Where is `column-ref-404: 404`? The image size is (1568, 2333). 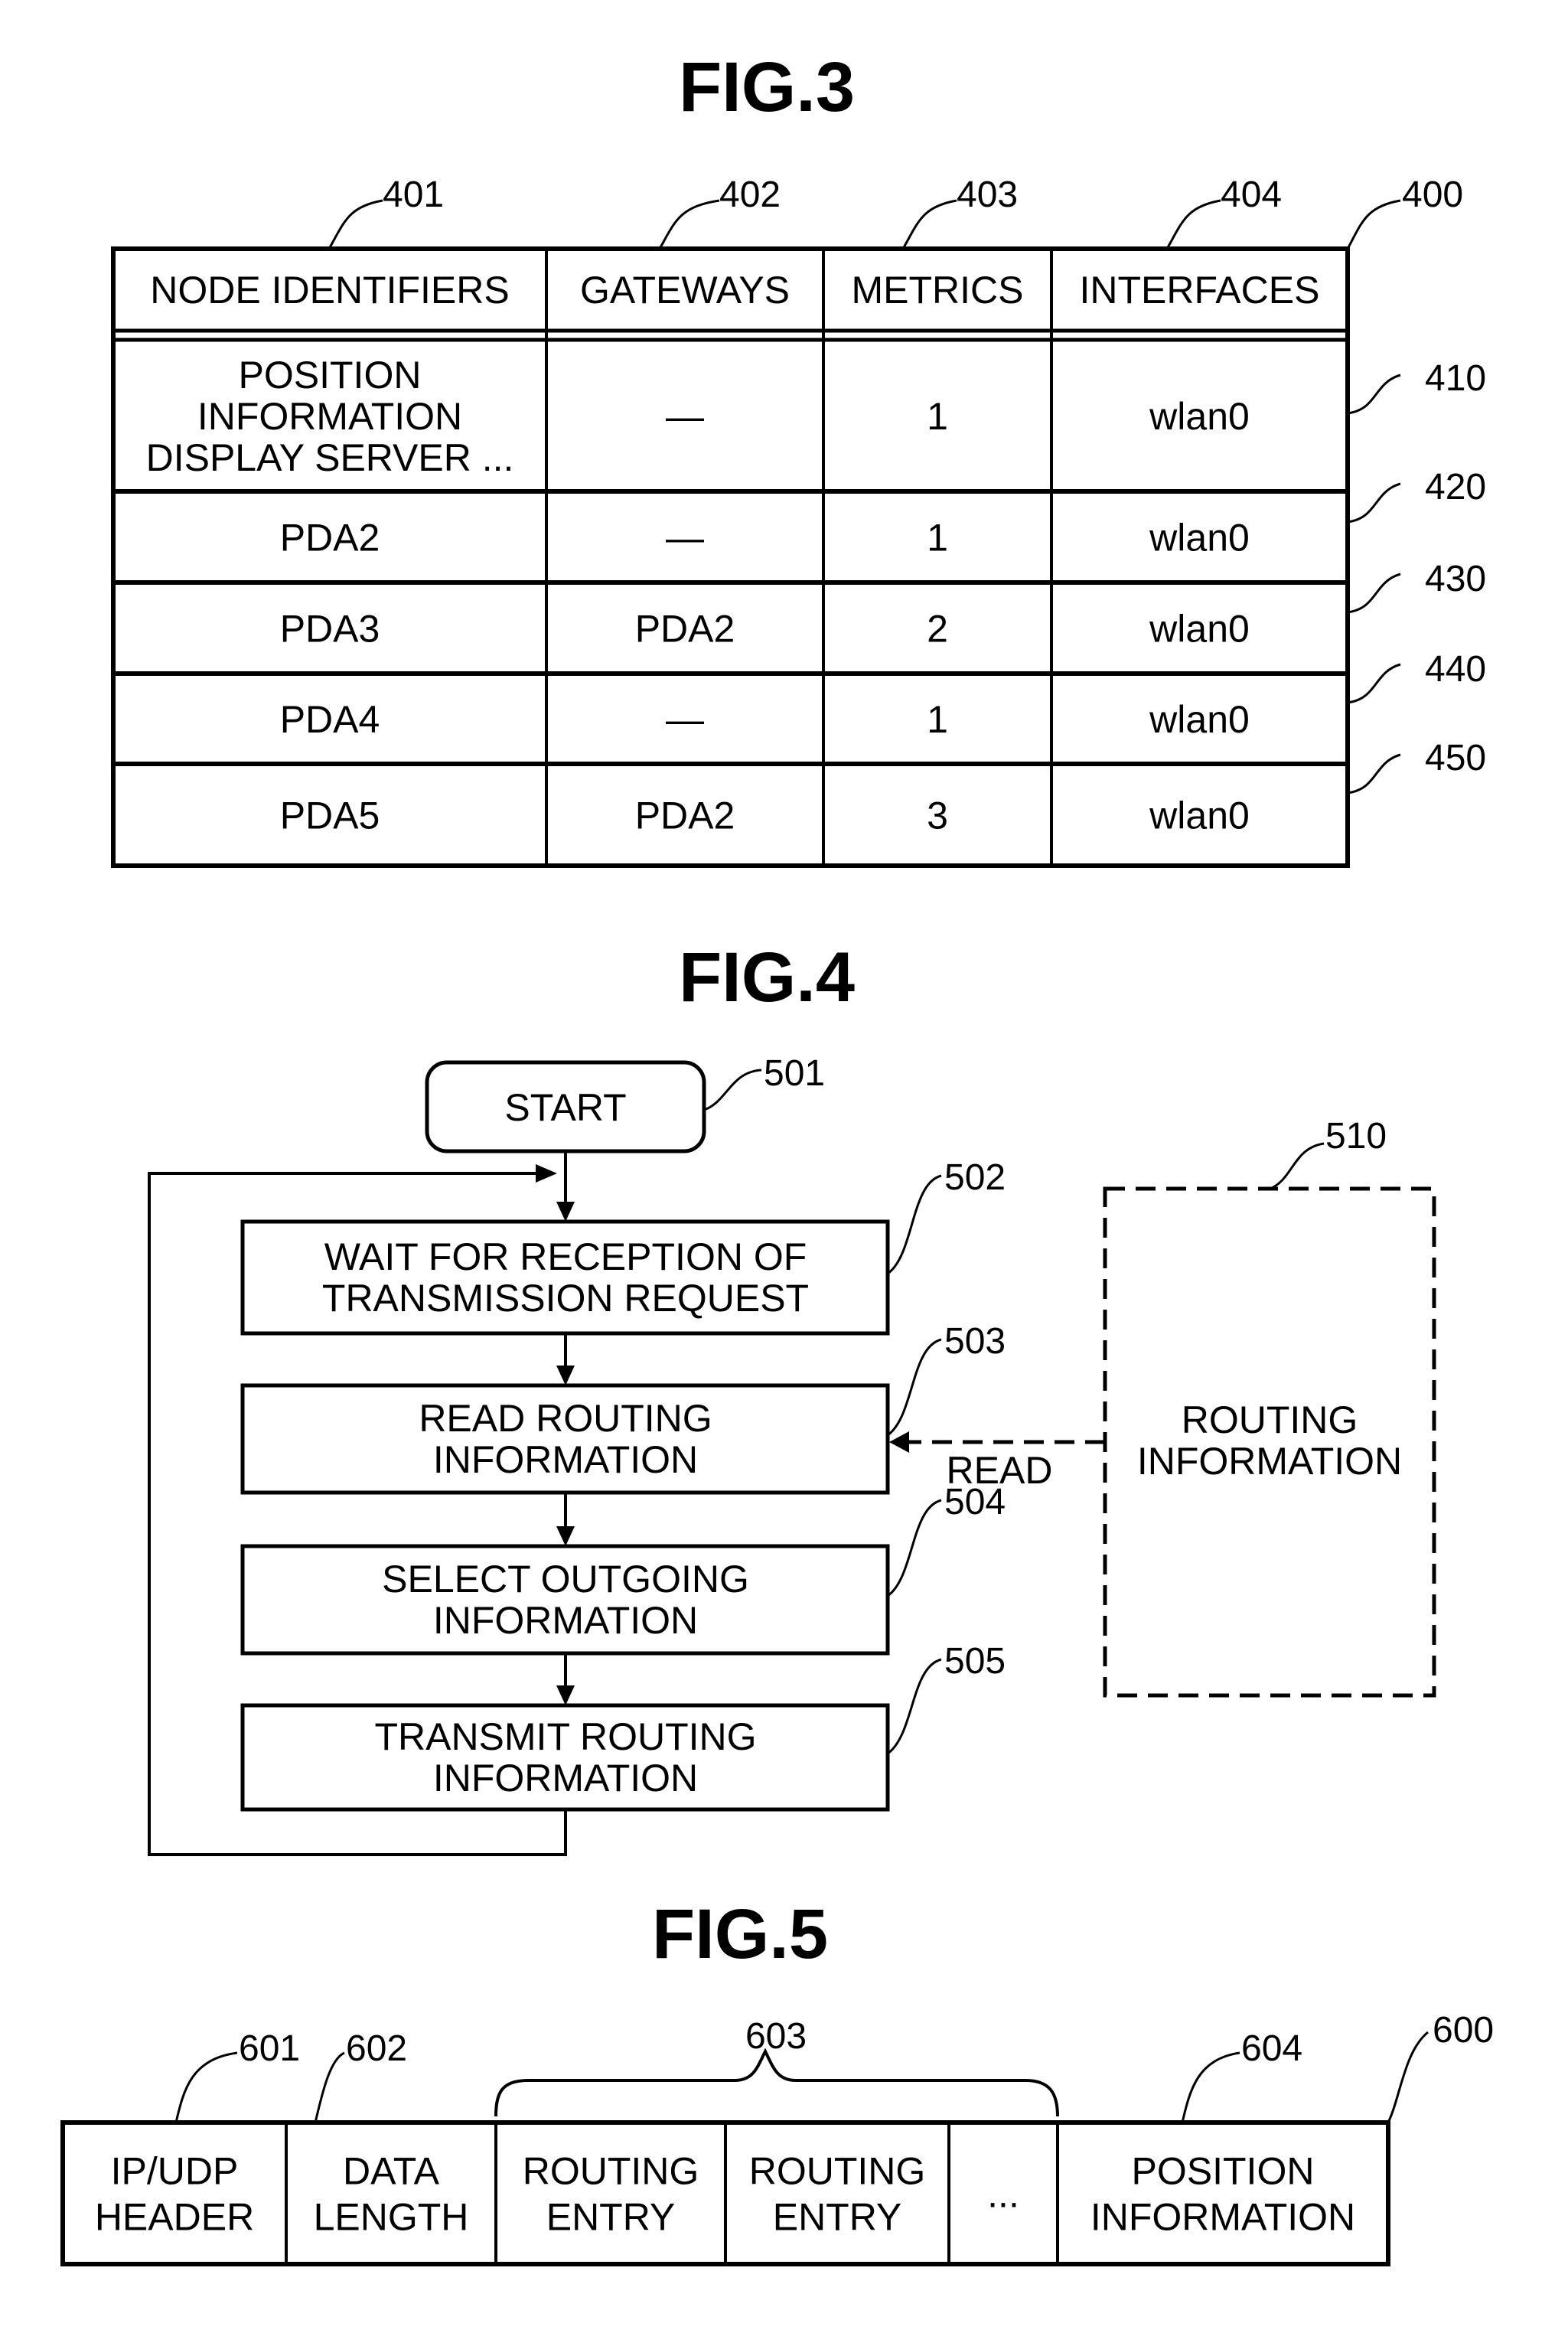
column-ref-404: 404 is located at coordinates (1251, 195).